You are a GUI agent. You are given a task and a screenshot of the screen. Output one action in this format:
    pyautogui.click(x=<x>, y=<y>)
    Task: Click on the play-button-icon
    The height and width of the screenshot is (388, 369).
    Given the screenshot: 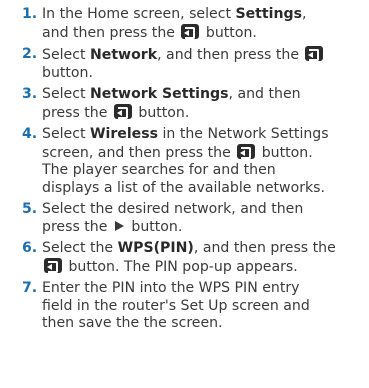 What is the action you would take?
    pyautogui.click(x=119, y=225)
    